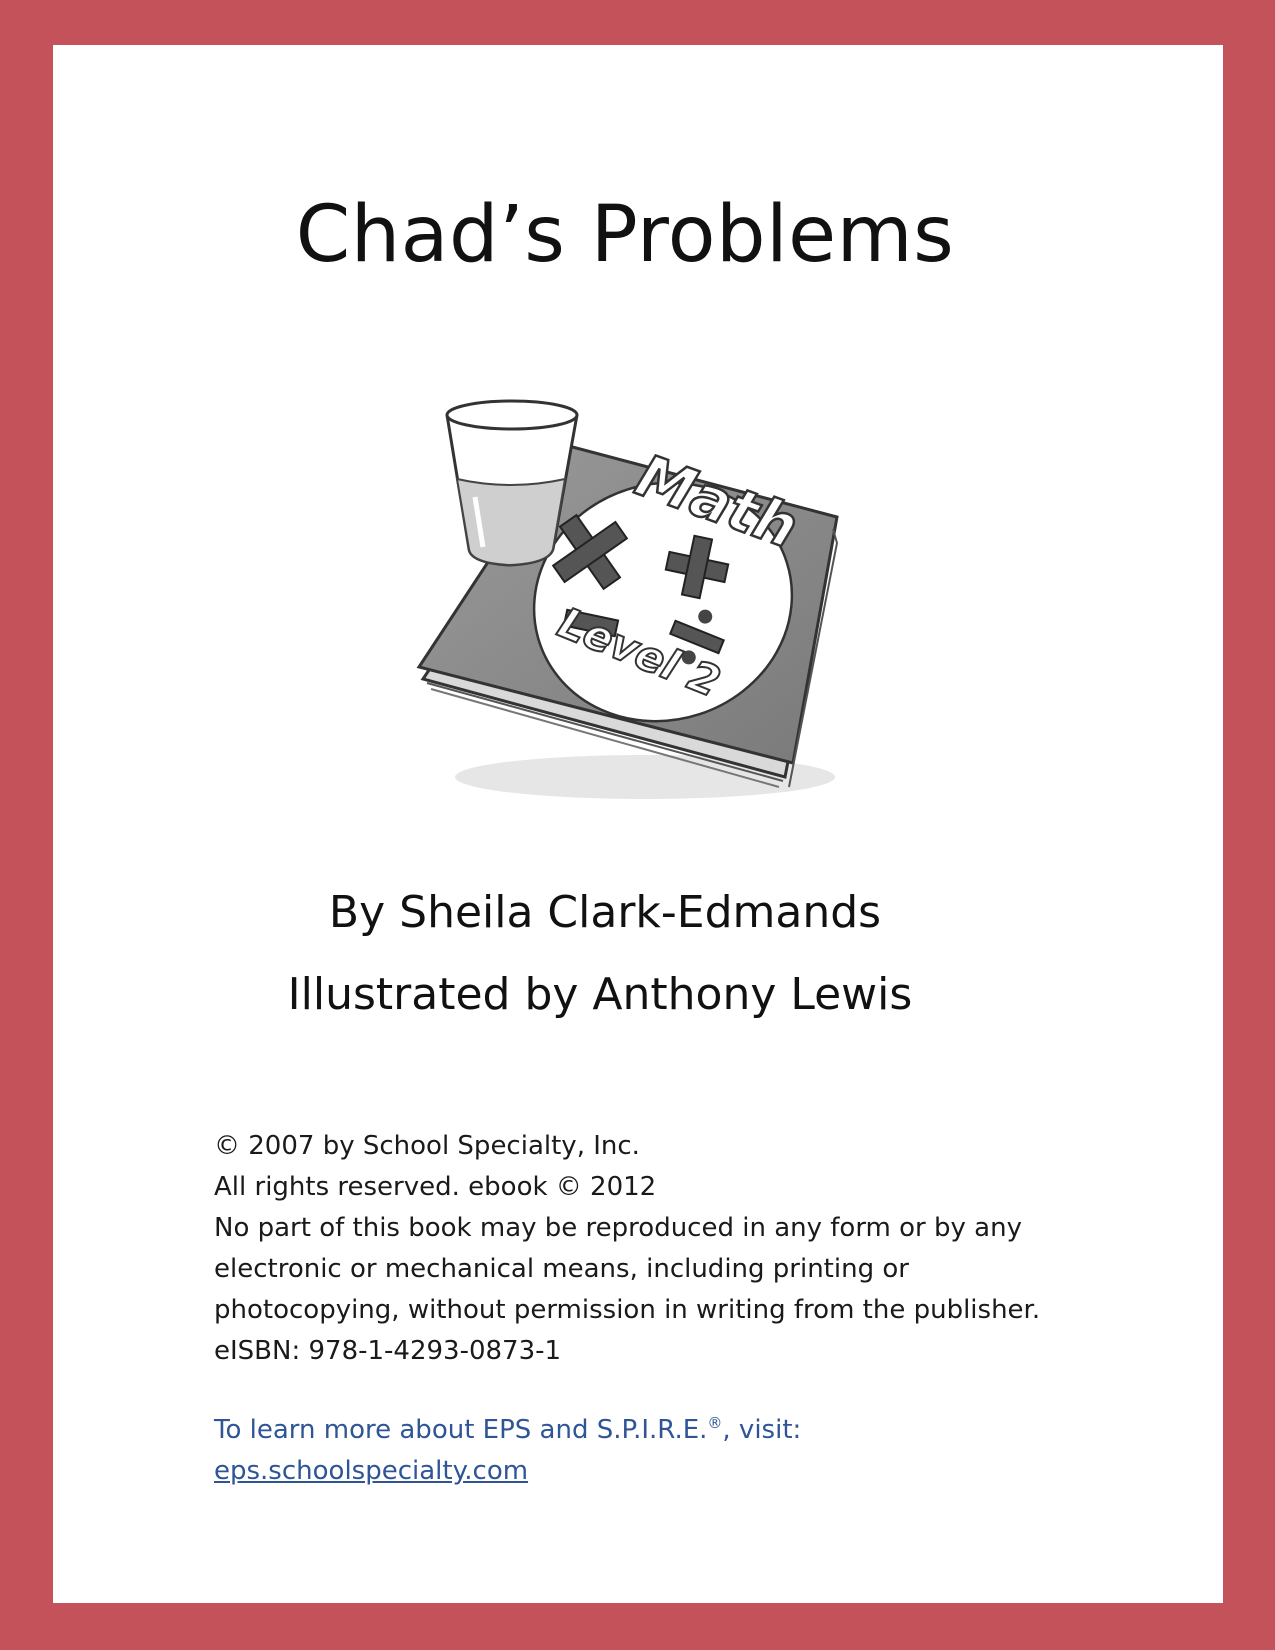  What do you see at coordinates (625, 235) in the screenshot?
I see `book-title: Chad’s Problems` at bounding box center [625, 235].